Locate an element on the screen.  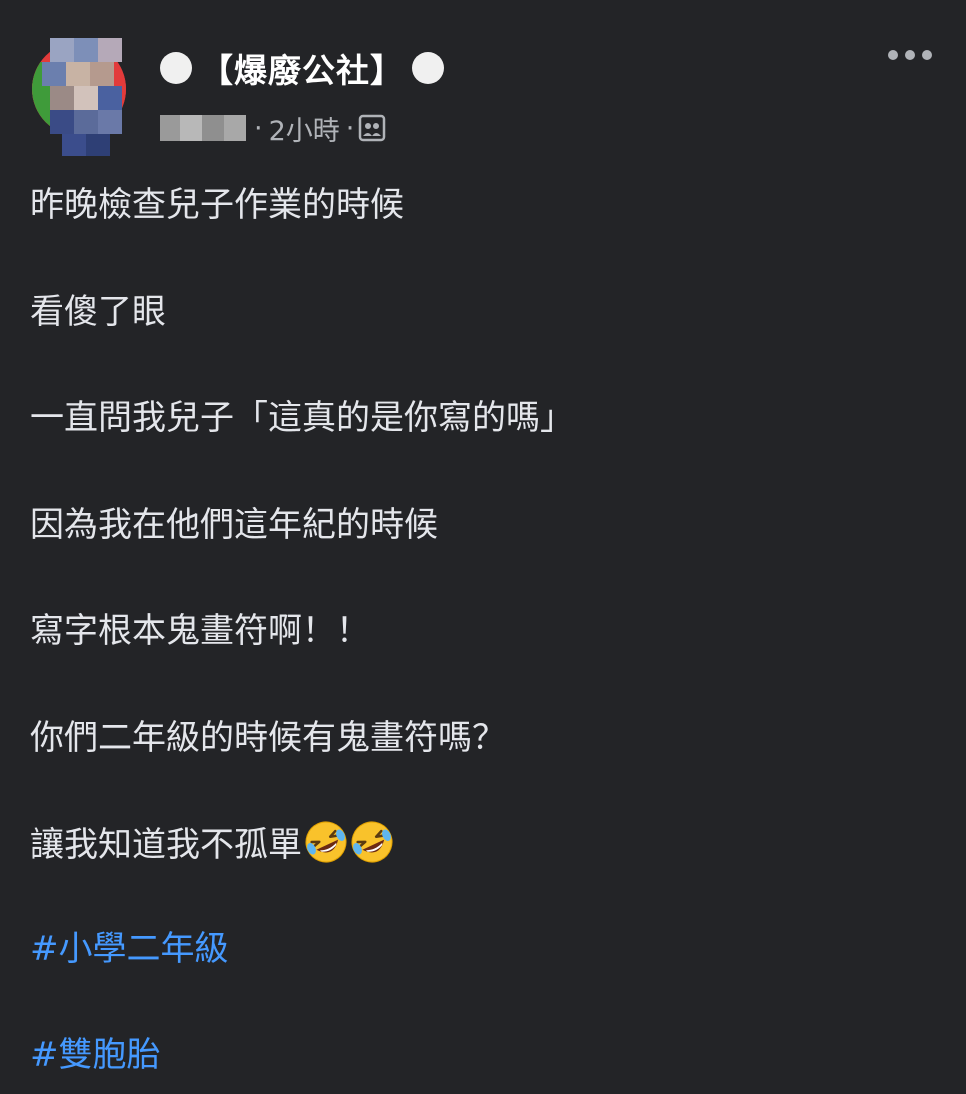
post-text: 讓我知道我不孤單 is located at coordinates (166, 845).